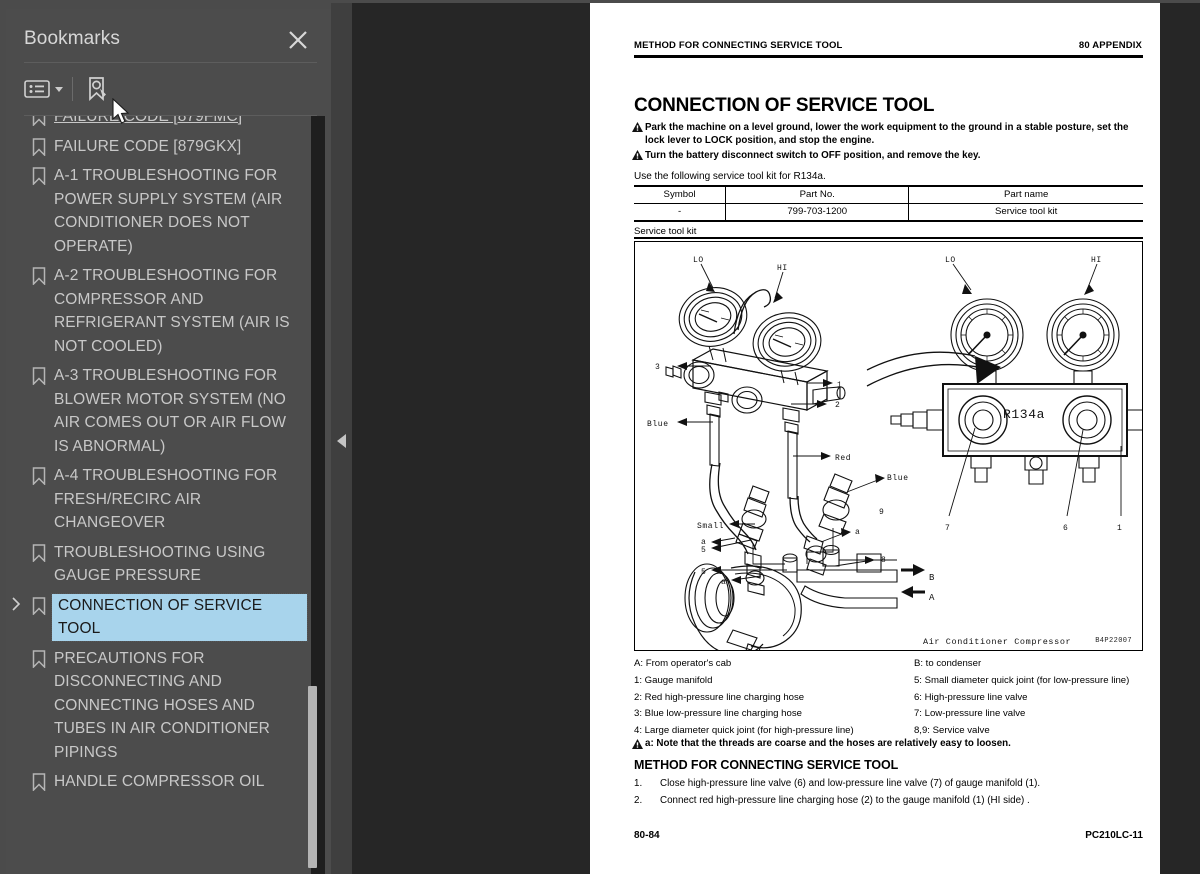 Image resolution: width=1200 pixels, height=874 pixels. I want to click on figure-number-7-right: 7, so click(947, 528).